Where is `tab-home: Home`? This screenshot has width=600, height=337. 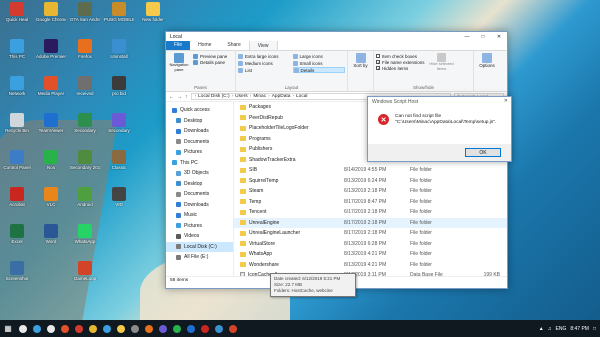 tab-home: Home is located at coordinates (204, 45).